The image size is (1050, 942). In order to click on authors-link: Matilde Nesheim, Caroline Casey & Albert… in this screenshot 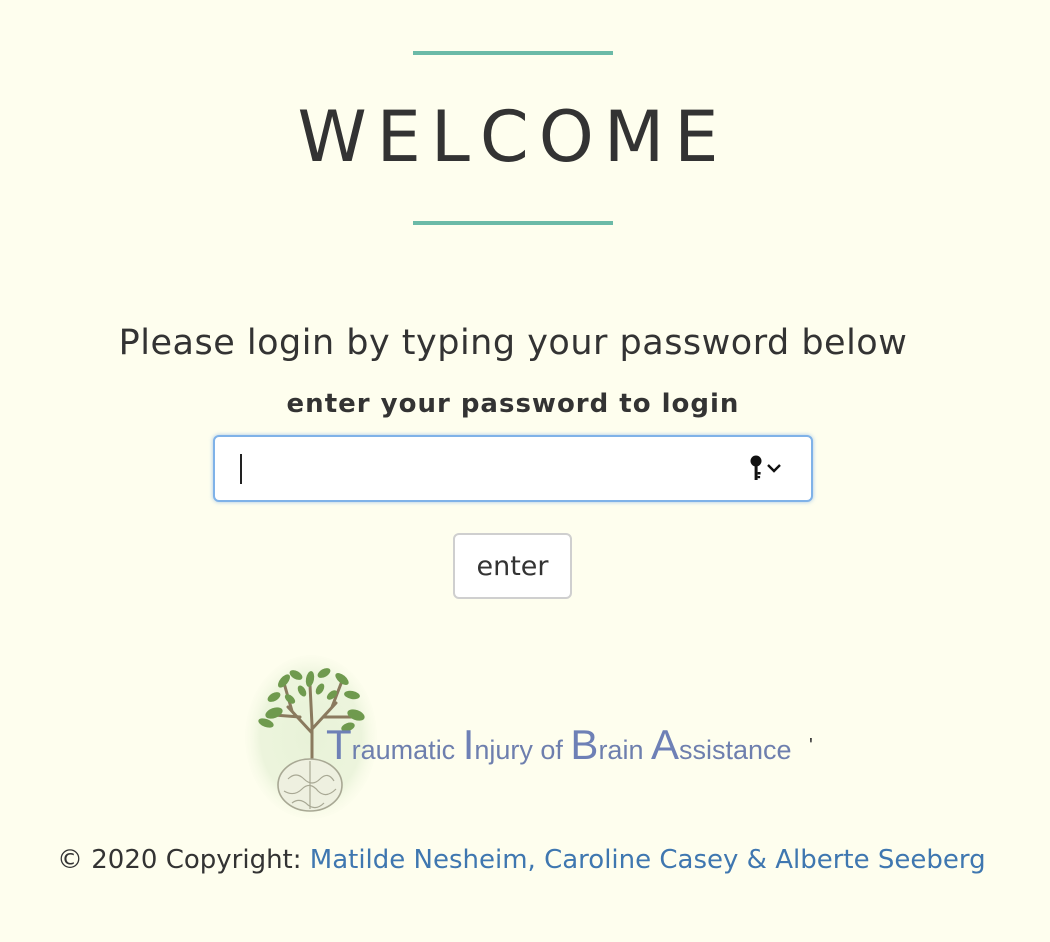, I will do `click(648, 860)`.